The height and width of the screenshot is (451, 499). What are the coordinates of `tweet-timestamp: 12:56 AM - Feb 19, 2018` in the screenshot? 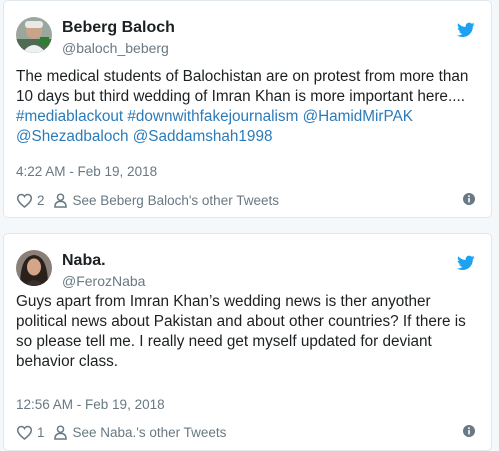 It's located at (90, 404).